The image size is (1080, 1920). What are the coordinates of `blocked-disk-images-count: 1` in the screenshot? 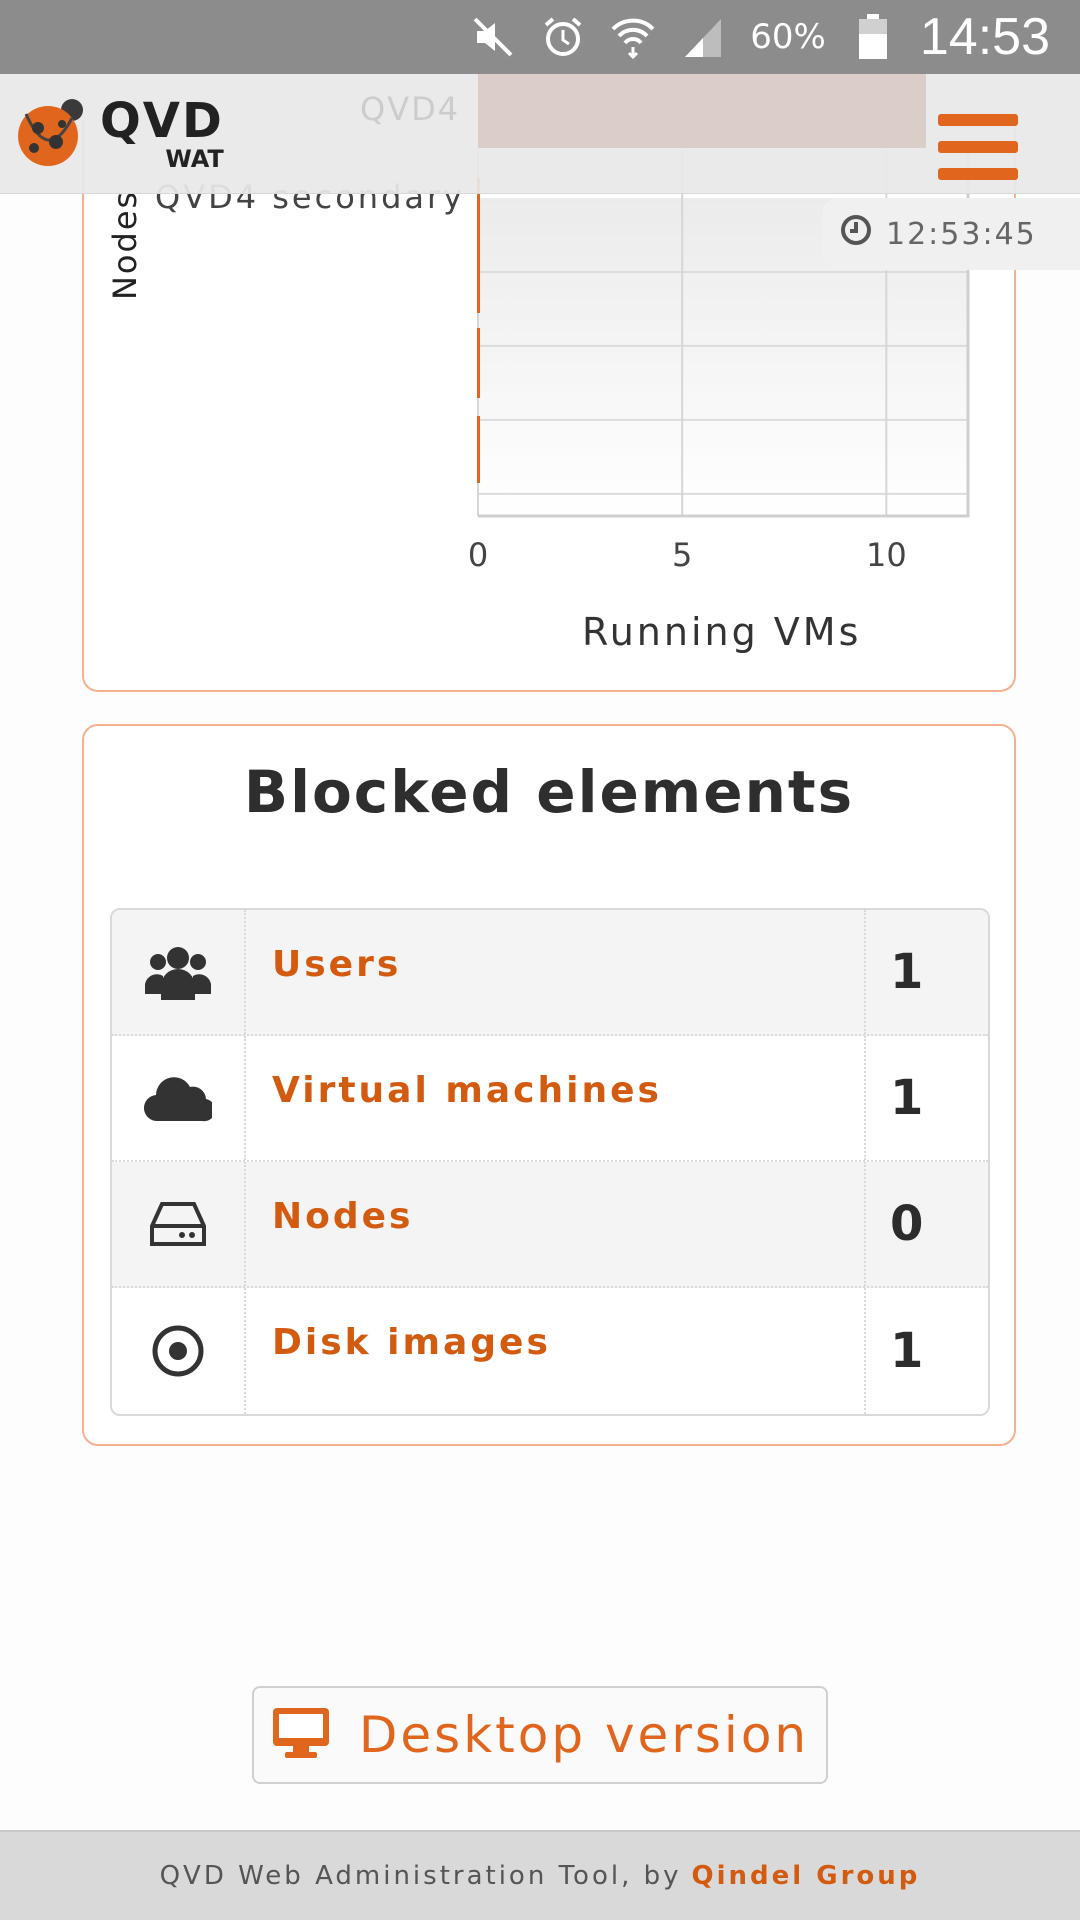 It's located at (907, 1351).